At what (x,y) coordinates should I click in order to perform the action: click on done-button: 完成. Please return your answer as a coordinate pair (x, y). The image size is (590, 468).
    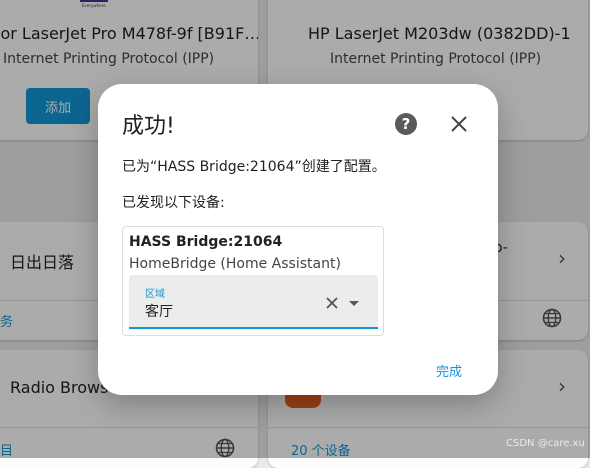
    Looking at the image, I should click on (449, 370).